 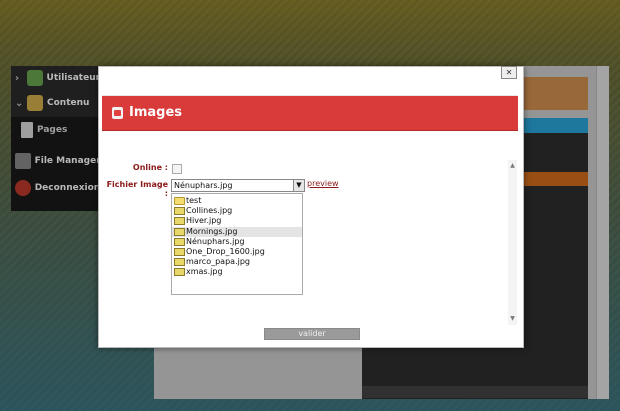 What do you see at coordinates (323, 183) in the screenshot?
I see `preview-link: preview` at bounding box center [323, 183].